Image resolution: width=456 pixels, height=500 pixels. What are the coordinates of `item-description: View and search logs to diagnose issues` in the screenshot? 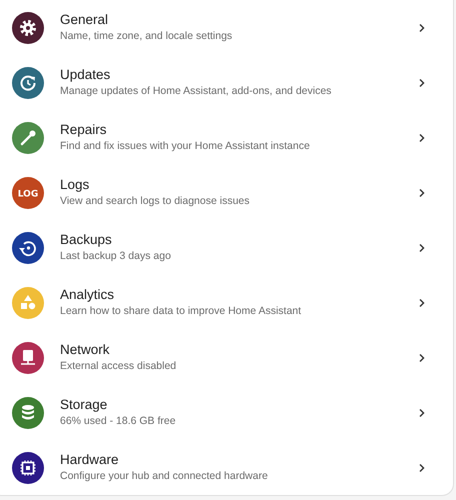 It's located at (155, 201).